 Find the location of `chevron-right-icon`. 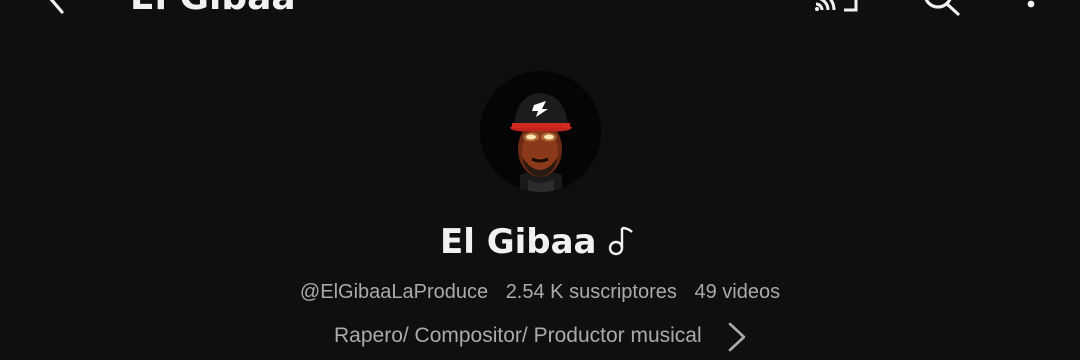

chevron-right-icon is located at coordinates (737, 337).